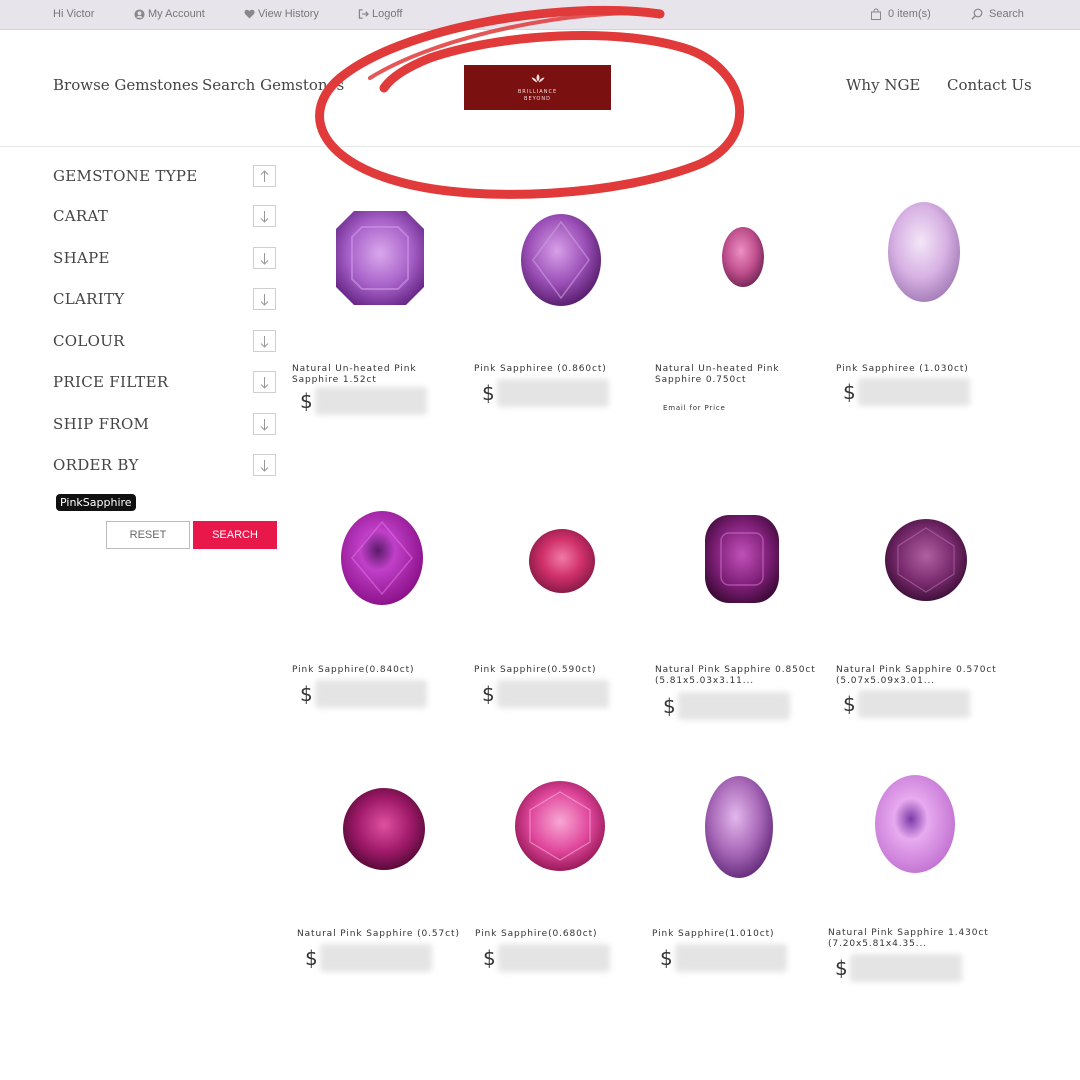 Image resolution: width=1080 pixels, height=1080 pixels. What do you see at coordinates (989, 85) in the screenshot?
I see `nav-contact-us: Contact Us` at bounding box center [989, 85].